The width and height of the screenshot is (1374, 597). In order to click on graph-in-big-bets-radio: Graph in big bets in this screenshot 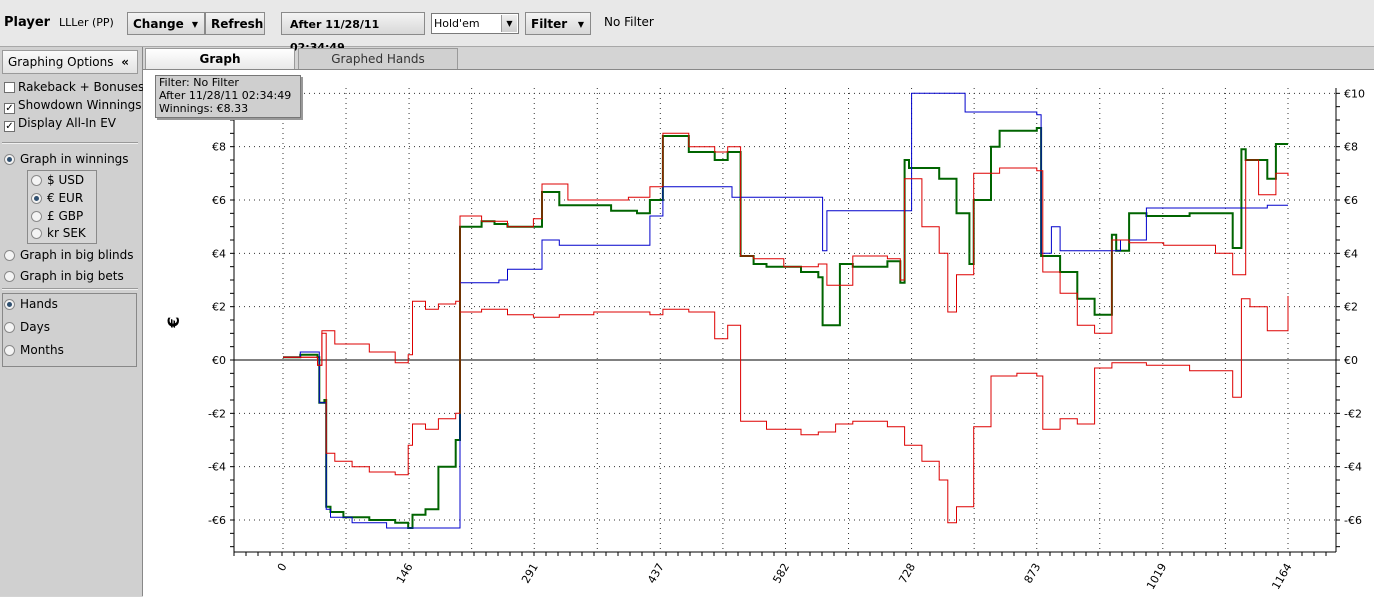, I will do `click(64, 276)`.